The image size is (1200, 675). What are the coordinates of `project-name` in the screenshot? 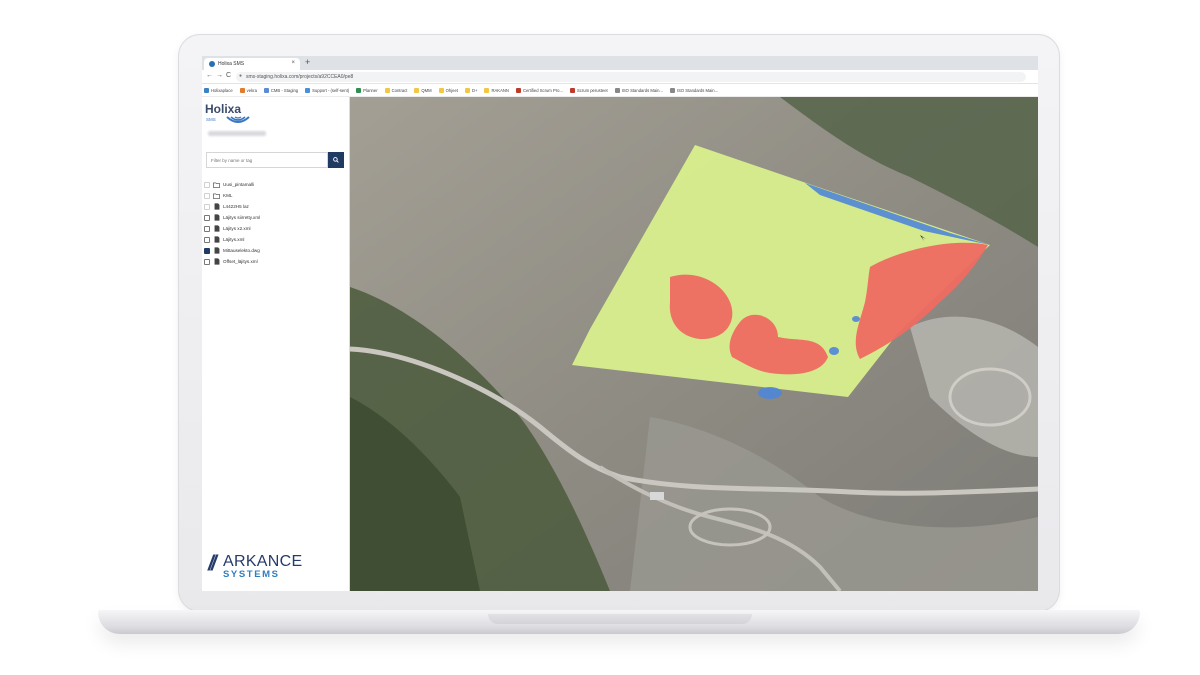 It's located at (237, 133).